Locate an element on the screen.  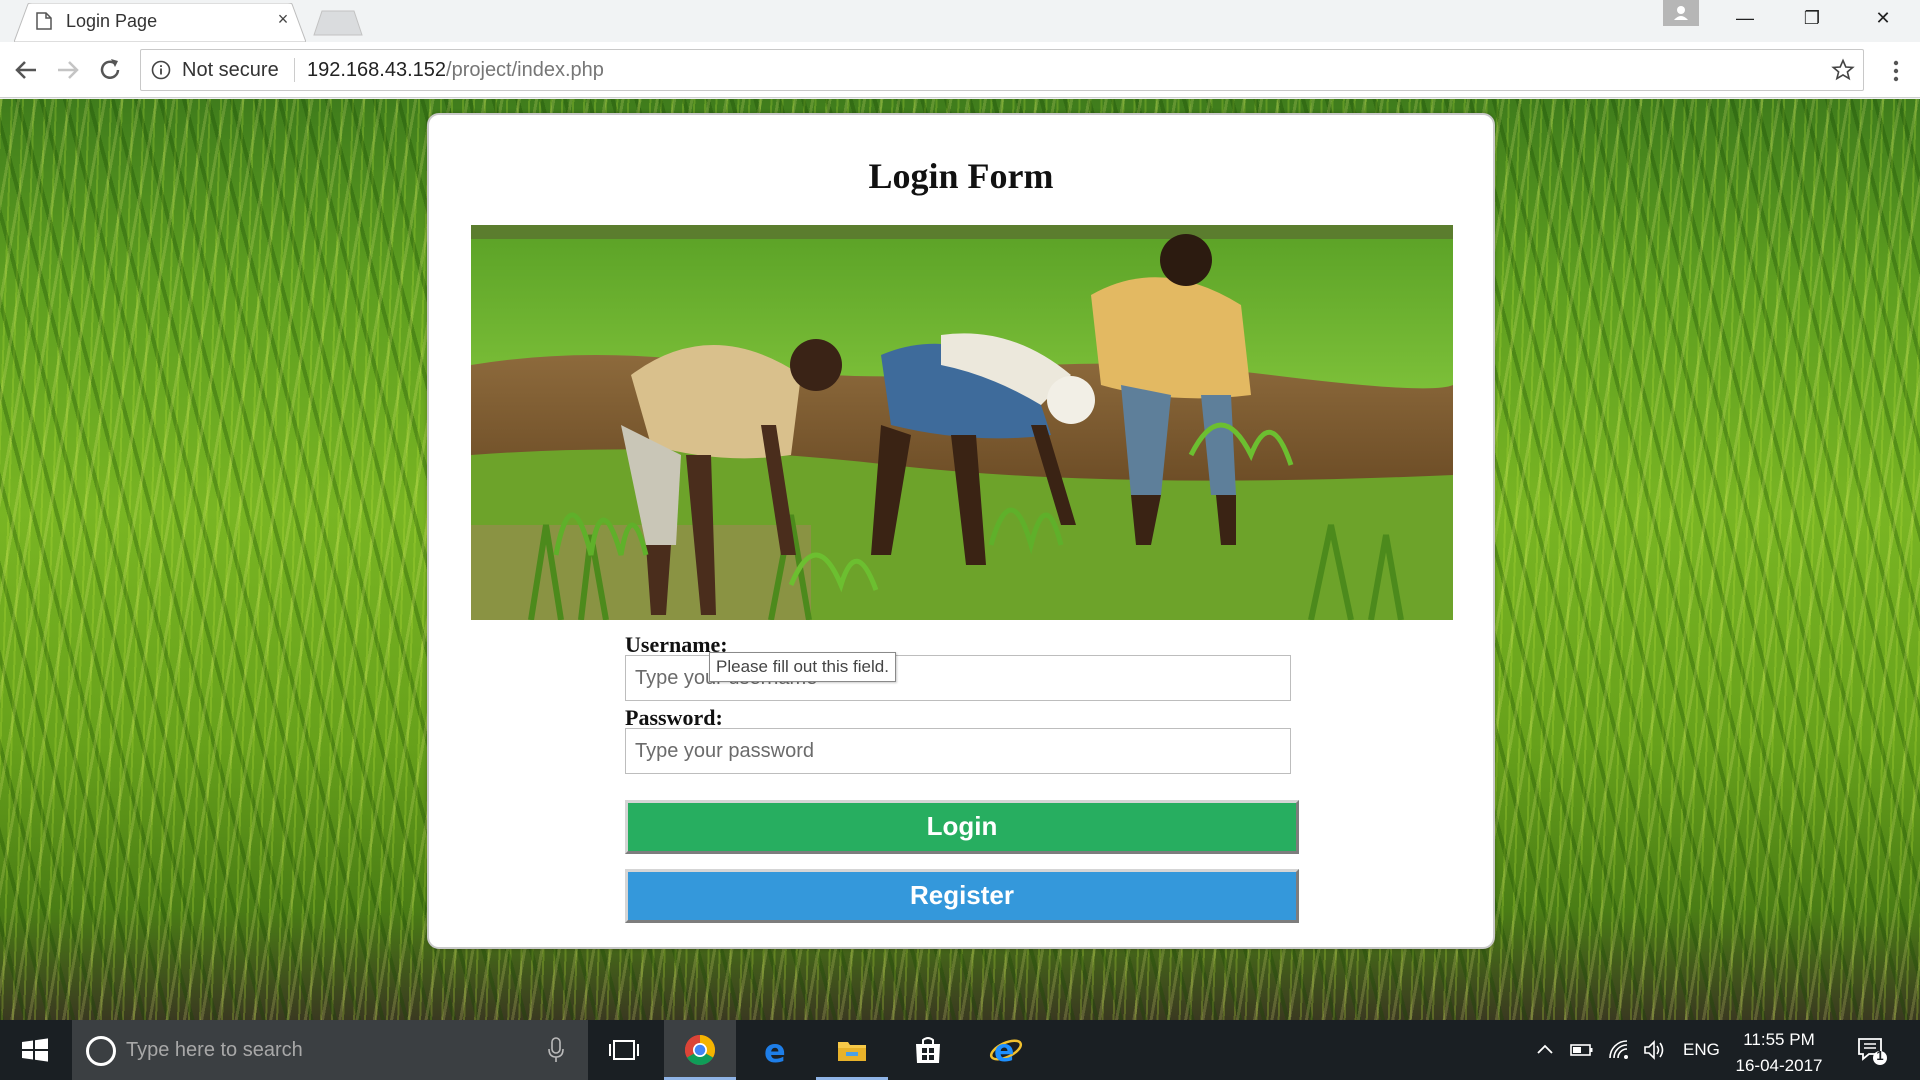
task-view-icon is located at coordinates (624, 1050).